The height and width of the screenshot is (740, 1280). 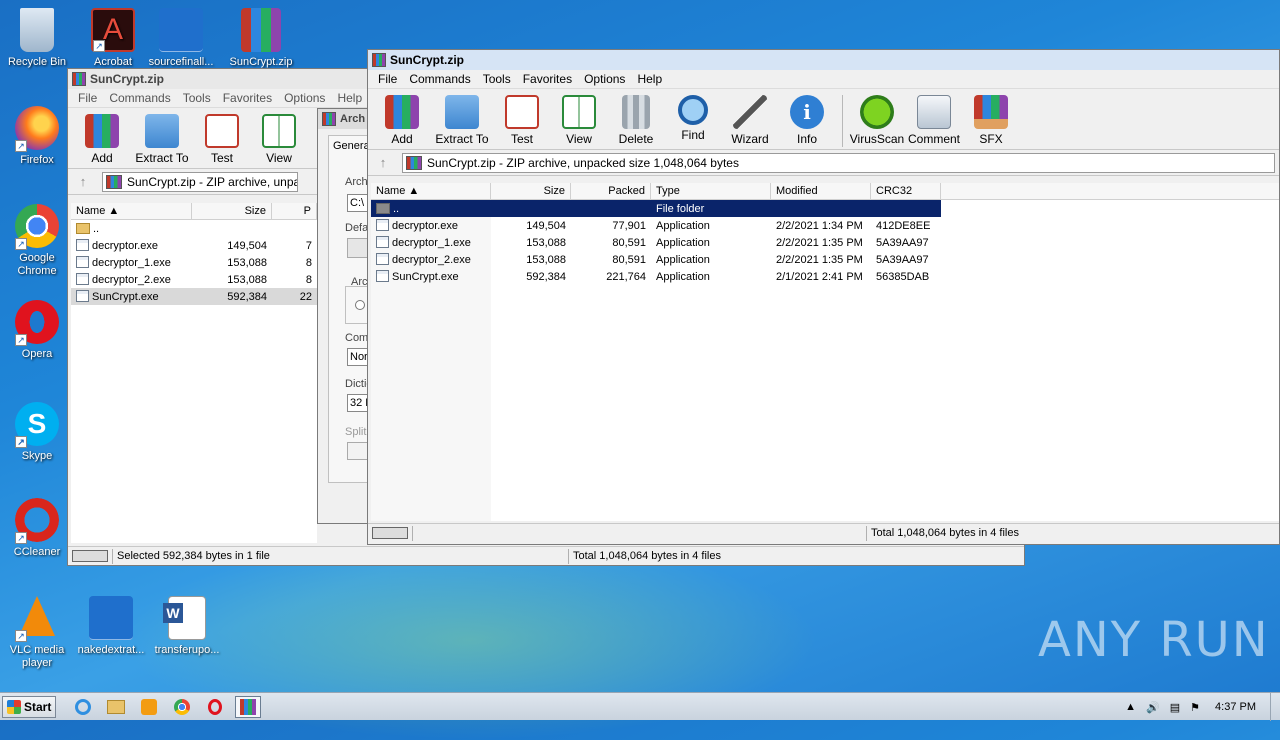 I want to click on blank-file-icon, so click(x=181, y=30).